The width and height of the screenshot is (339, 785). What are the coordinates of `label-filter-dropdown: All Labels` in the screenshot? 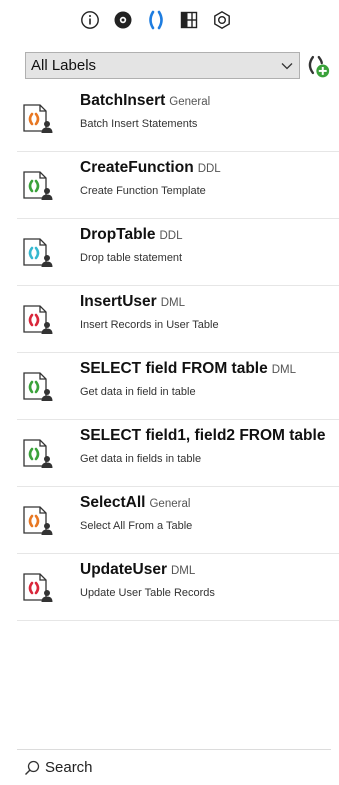 It's located at (163, 65).